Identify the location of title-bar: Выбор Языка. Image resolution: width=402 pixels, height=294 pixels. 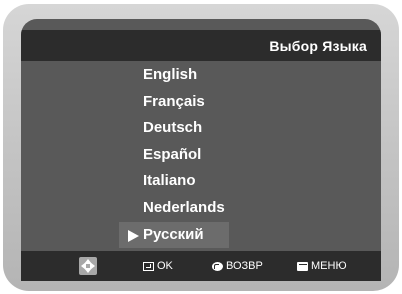
(201, 45).